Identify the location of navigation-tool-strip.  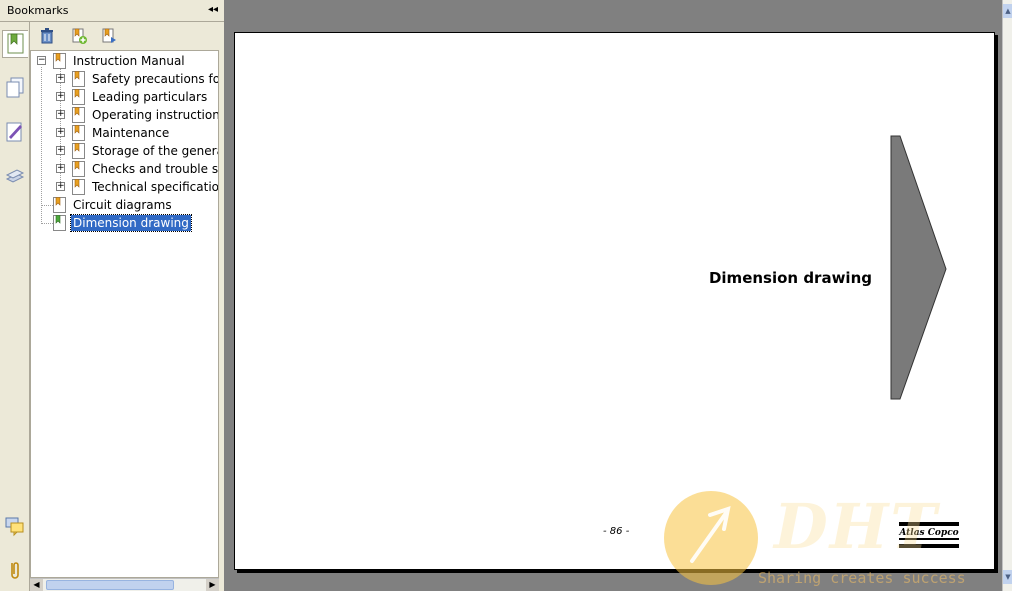
(15, 306).